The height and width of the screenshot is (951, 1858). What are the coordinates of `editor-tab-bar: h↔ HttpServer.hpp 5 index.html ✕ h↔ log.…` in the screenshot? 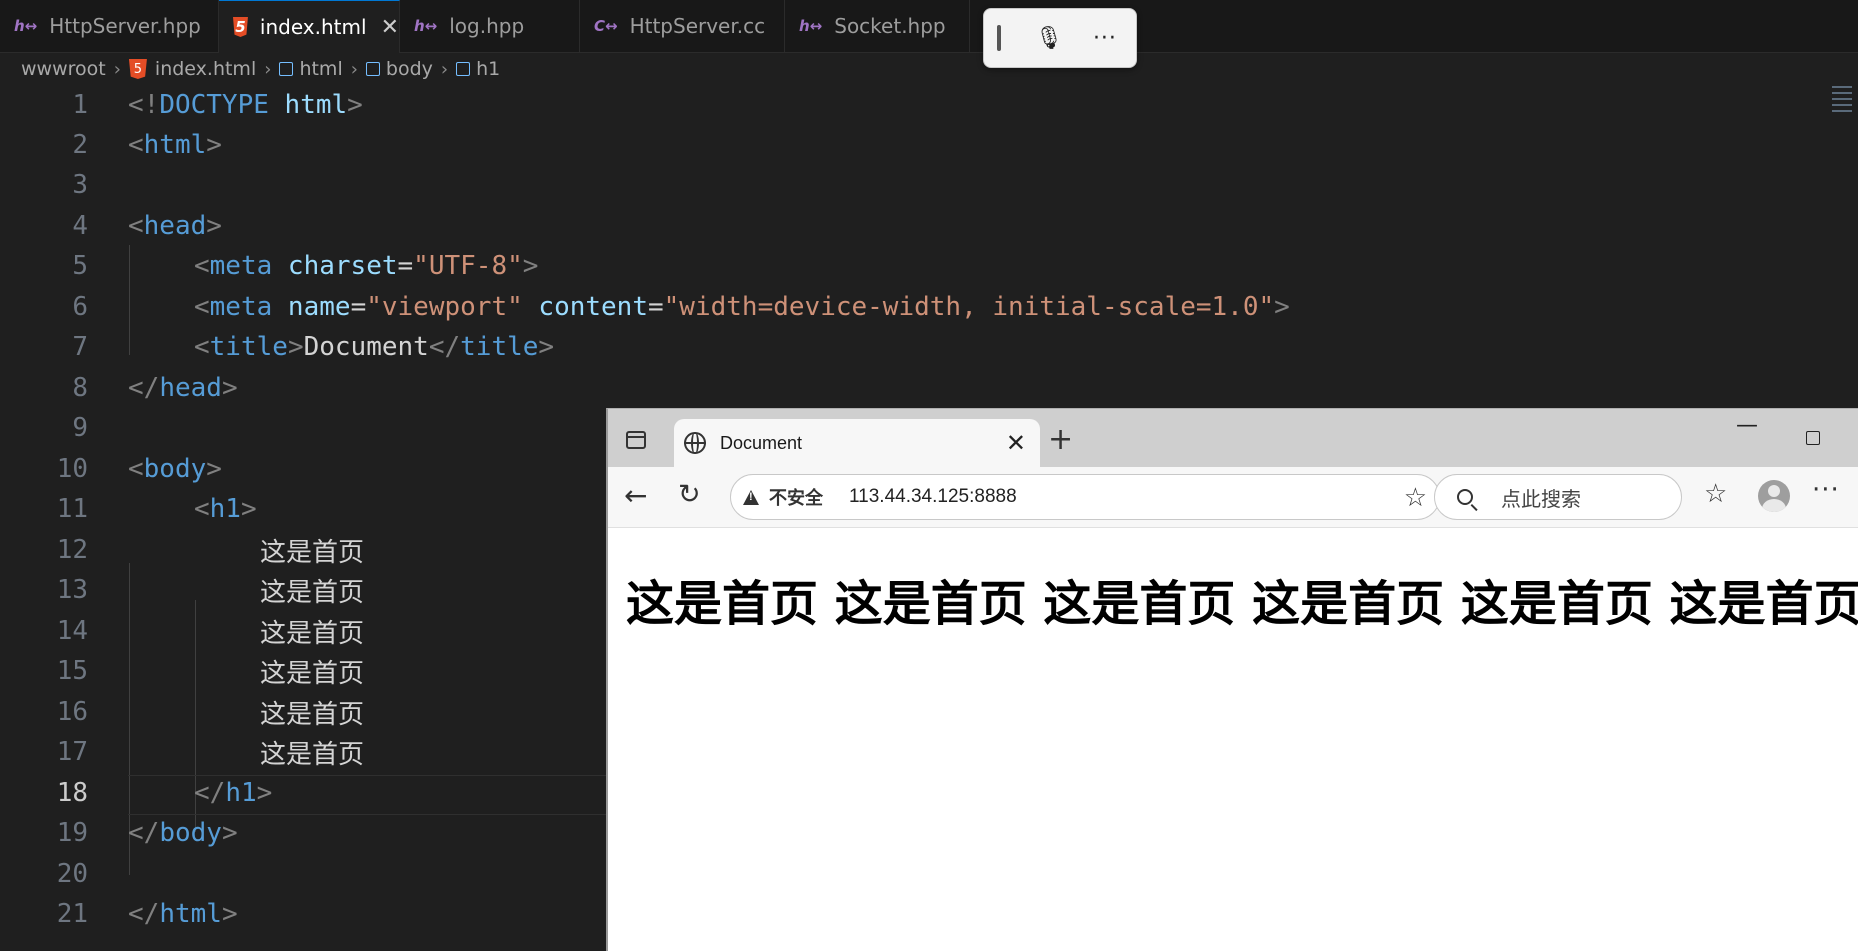 It's located at (929, 26).